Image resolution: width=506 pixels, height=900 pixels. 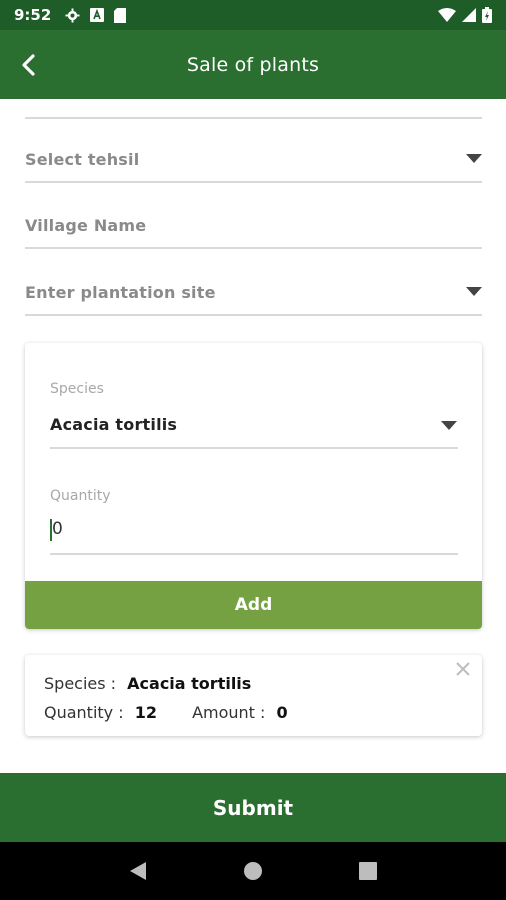 What do you see at coordinates (72, 15) in the screenshot?
I see `gear-icon` at bounding box center [72, 15].